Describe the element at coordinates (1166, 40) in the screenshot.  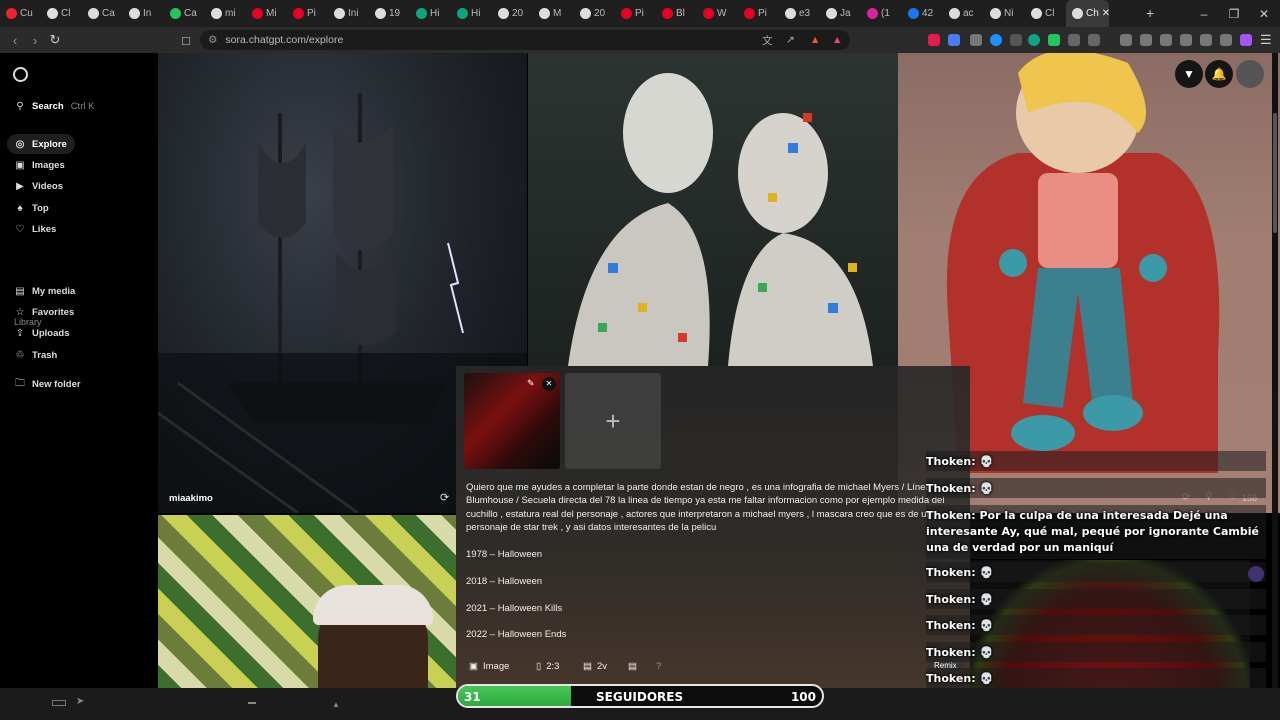
I see `copy-icon` at that location.